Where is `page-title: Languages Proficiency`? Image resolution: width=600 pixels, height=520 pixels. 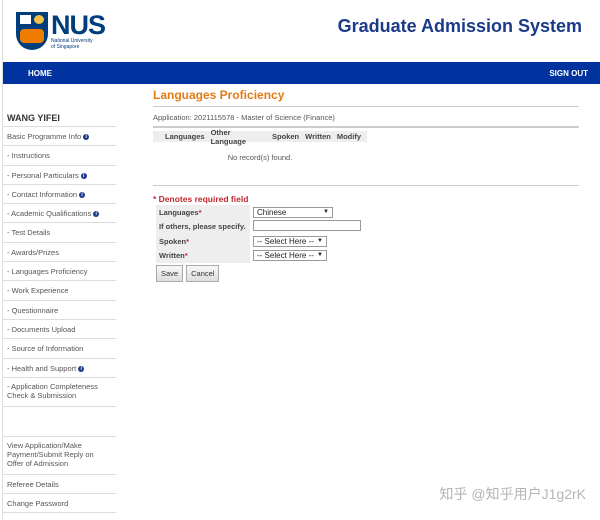 page-title: Languages Proficiency is located at coordinates (366, 97).